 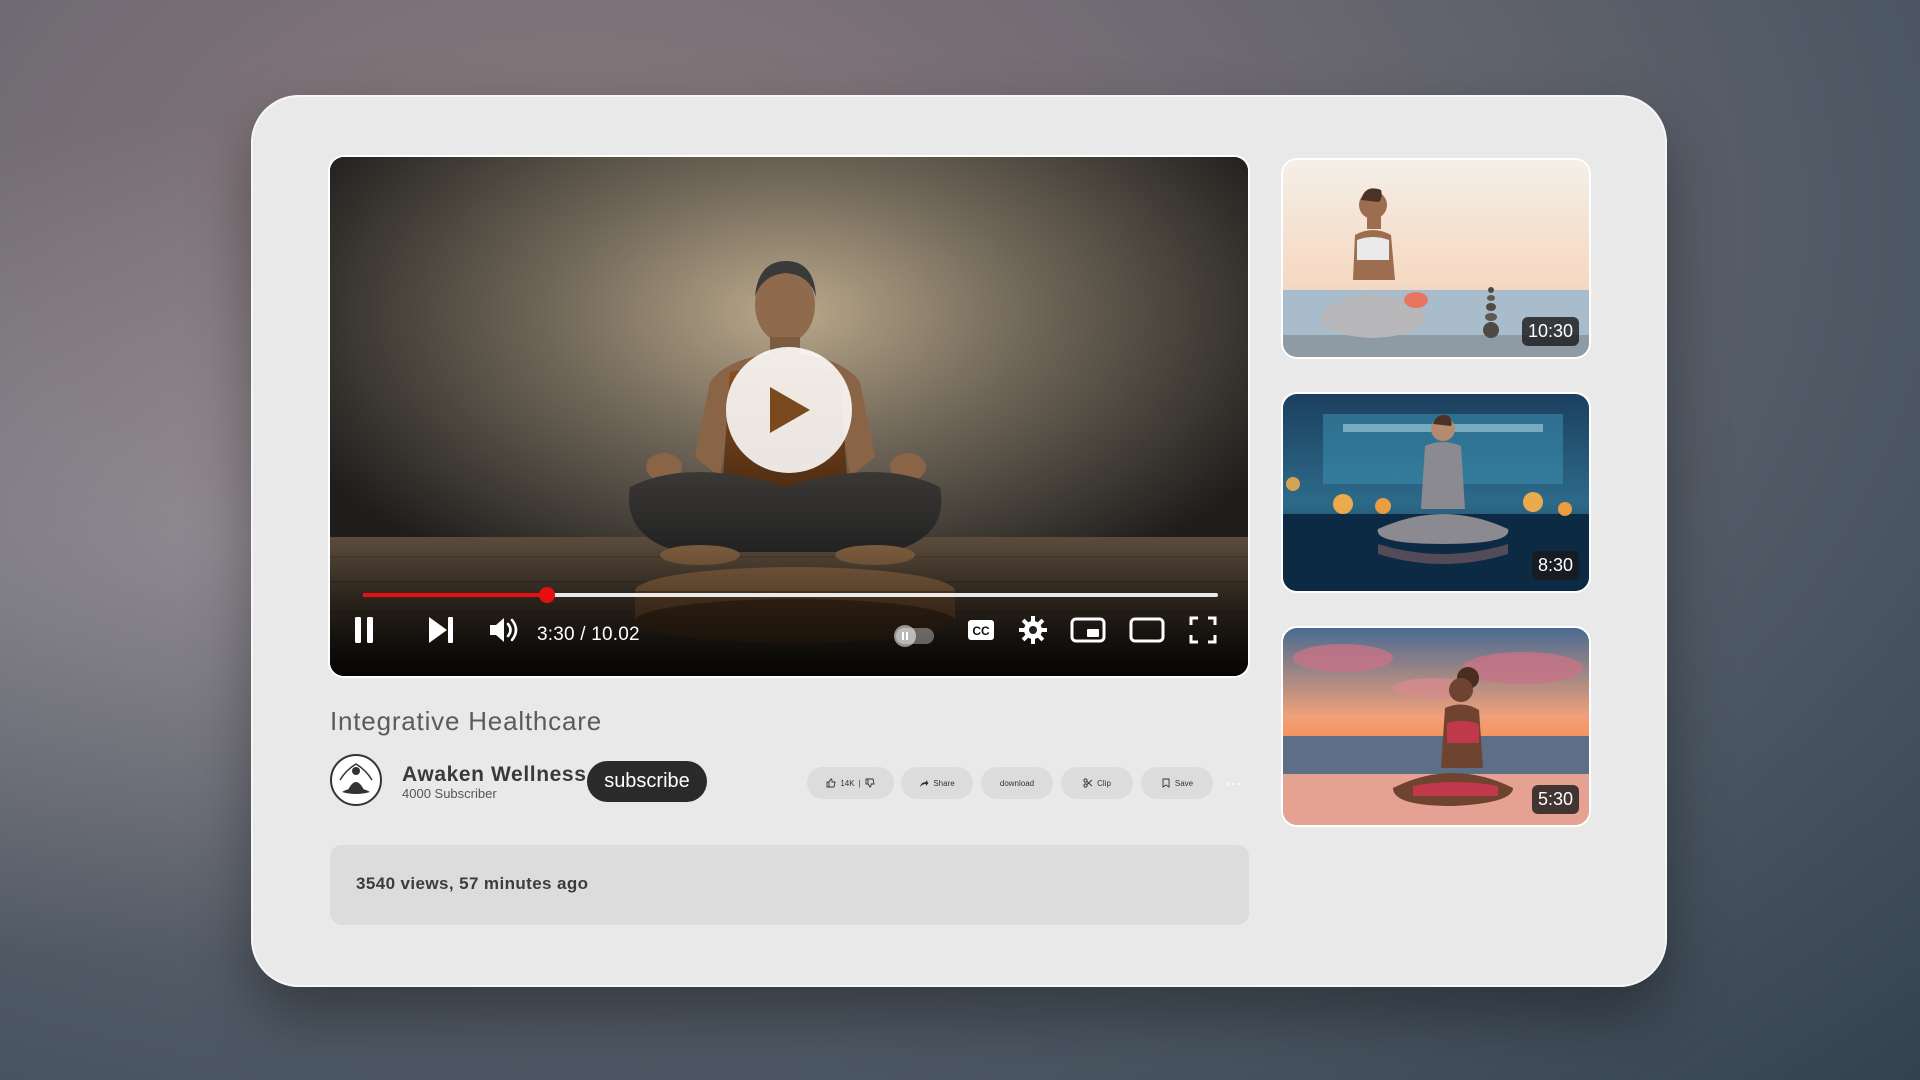 I want to click on download-button: download, so click(x=1017, y=783).